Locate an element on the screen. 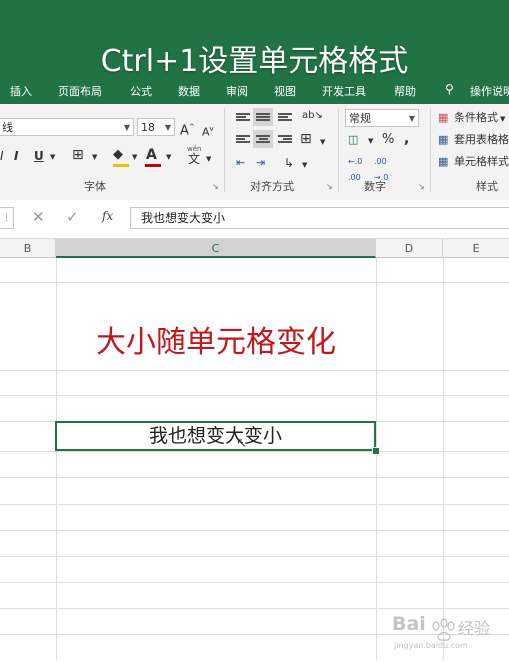 This screenshot has width=509, height=662. tab-page-layout: 页面布局 is located at coordinates (80, 91).